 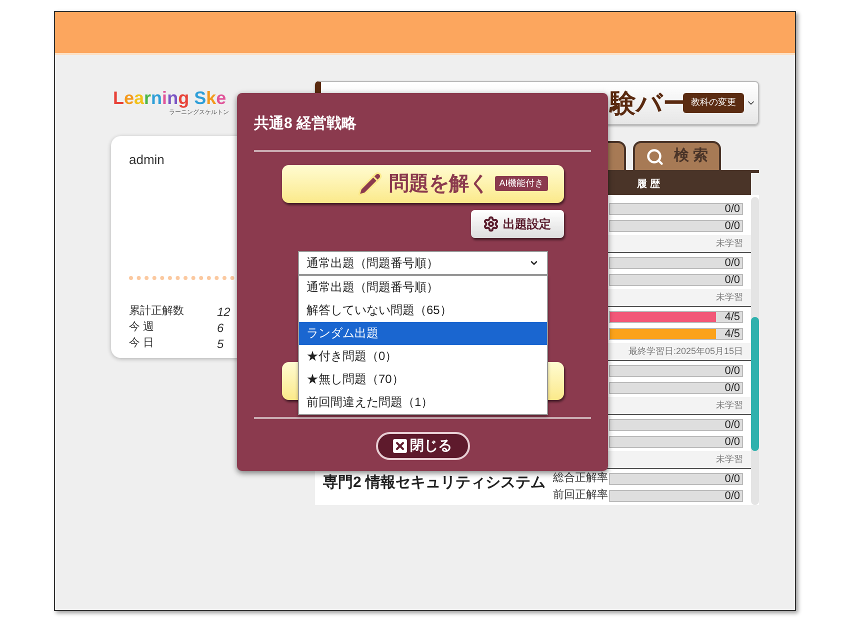 What do you see at coordinates (220, 344) in the screenshot?
I see `stat-value: 5` at bounding box center [220, 344].